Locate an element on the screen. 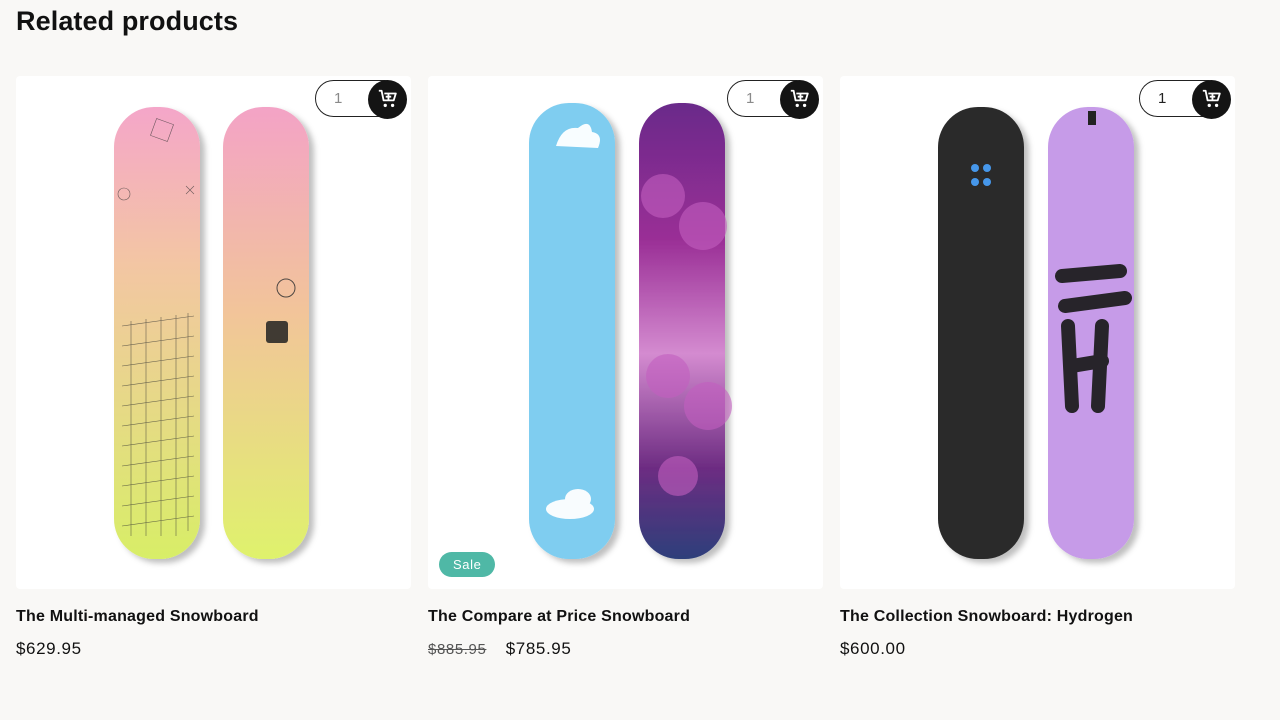  price-row: $629.95 is located at coordinates (49, 649).